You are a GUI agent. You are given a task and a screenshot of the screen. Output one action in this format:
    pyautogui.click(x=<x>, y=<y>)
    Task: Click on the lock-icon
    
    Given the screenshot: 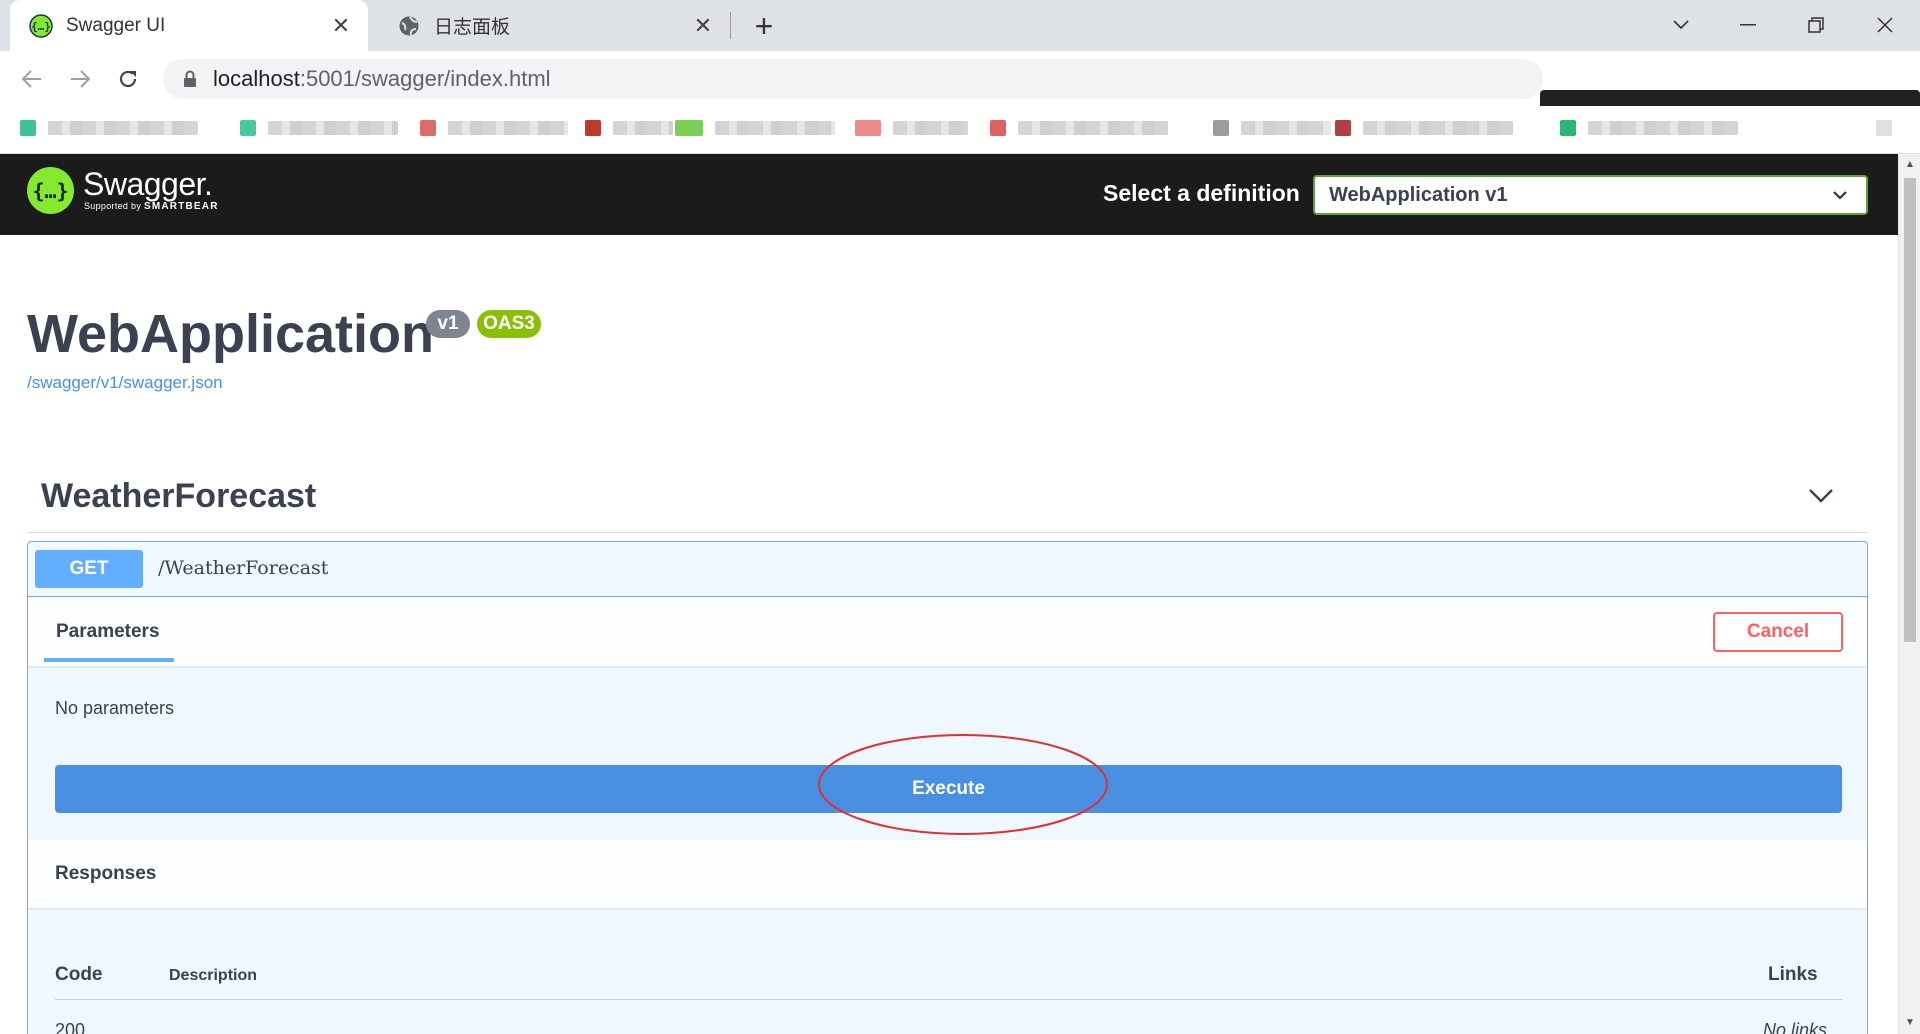 What is the action you would take?
    pyautogui.click(x=190, y=79)
    